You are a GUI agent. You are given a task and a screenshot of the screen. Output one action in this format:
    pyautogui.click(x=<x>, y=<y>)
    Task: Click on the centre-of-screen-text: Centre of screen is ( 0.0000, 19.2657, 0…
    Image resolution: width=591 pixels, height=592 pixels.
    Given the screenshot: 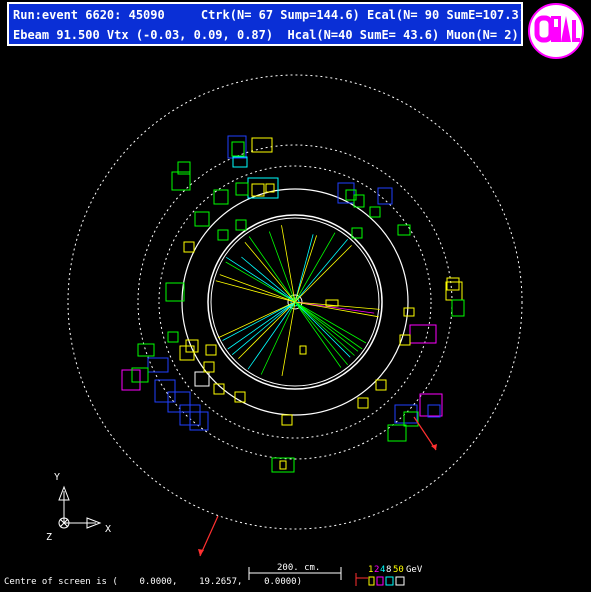 What is the action you would take?
    pyautogui.click(x=153, y=582)
    